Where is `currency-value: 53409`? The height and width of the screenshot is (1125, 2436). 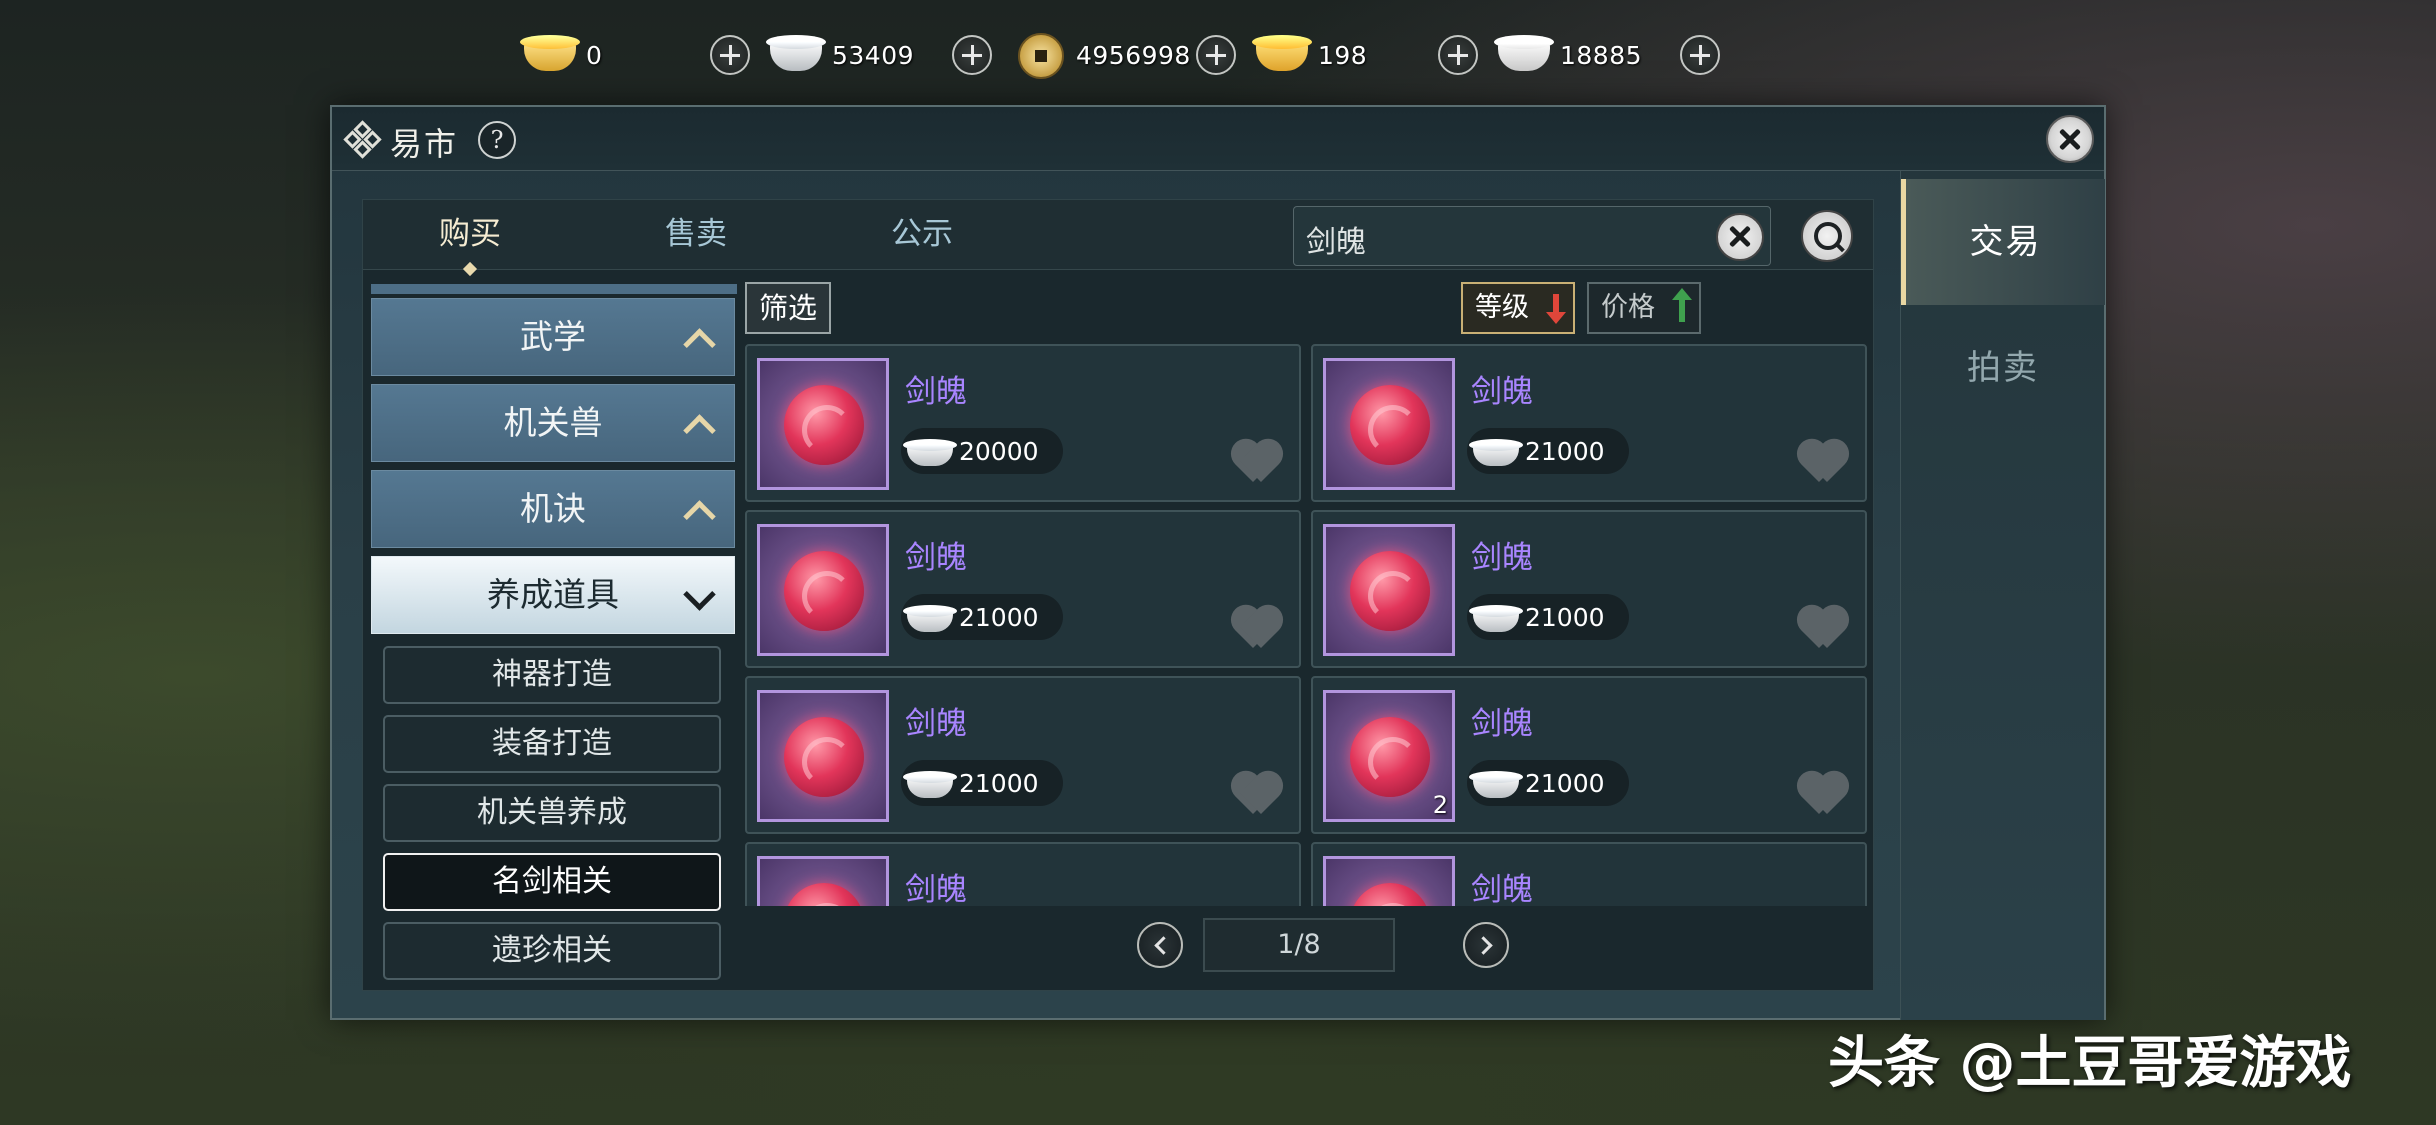 currency-value: 53409 is located at coordinates (873, 55).